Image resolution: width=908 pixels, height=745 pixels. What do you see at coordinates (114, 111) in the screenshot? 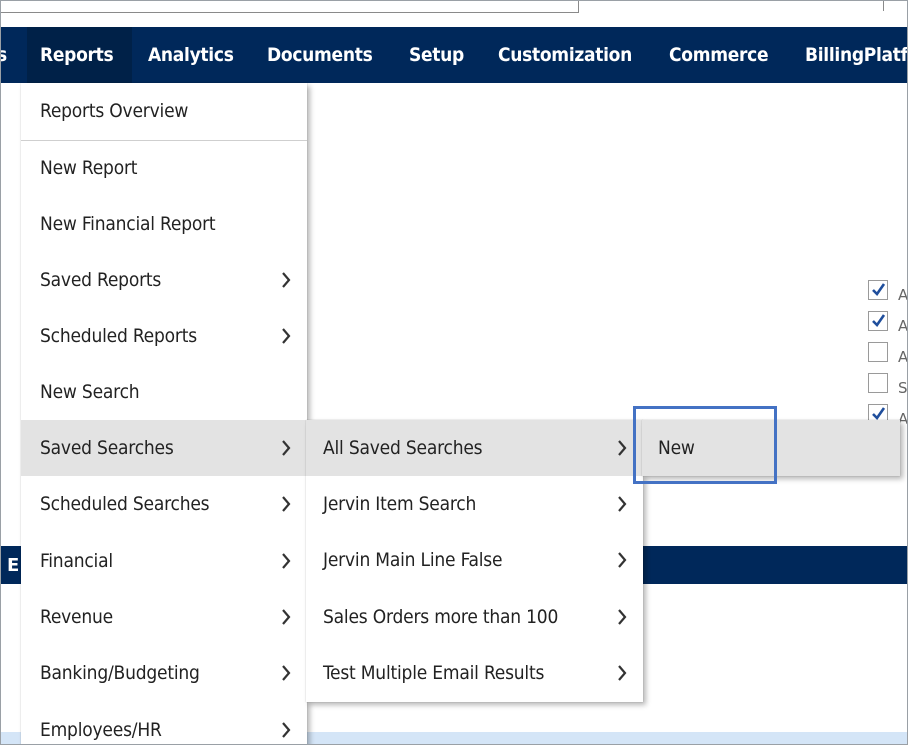
I see `menu-item-label: Reports Overview` at bounding box center [114, 111].